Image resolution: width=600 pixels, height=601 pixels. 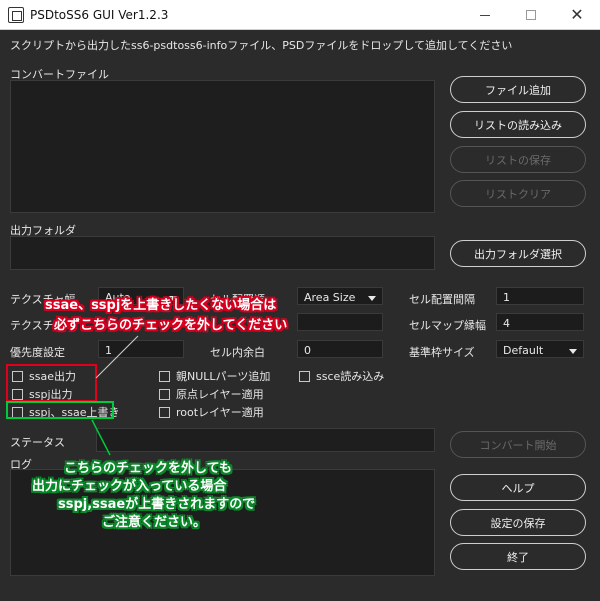 What do you see at coordinates (518, 444) in the screenshot?
I see `start-convert-button: コンバート開始` at bounding box center [518, 444].